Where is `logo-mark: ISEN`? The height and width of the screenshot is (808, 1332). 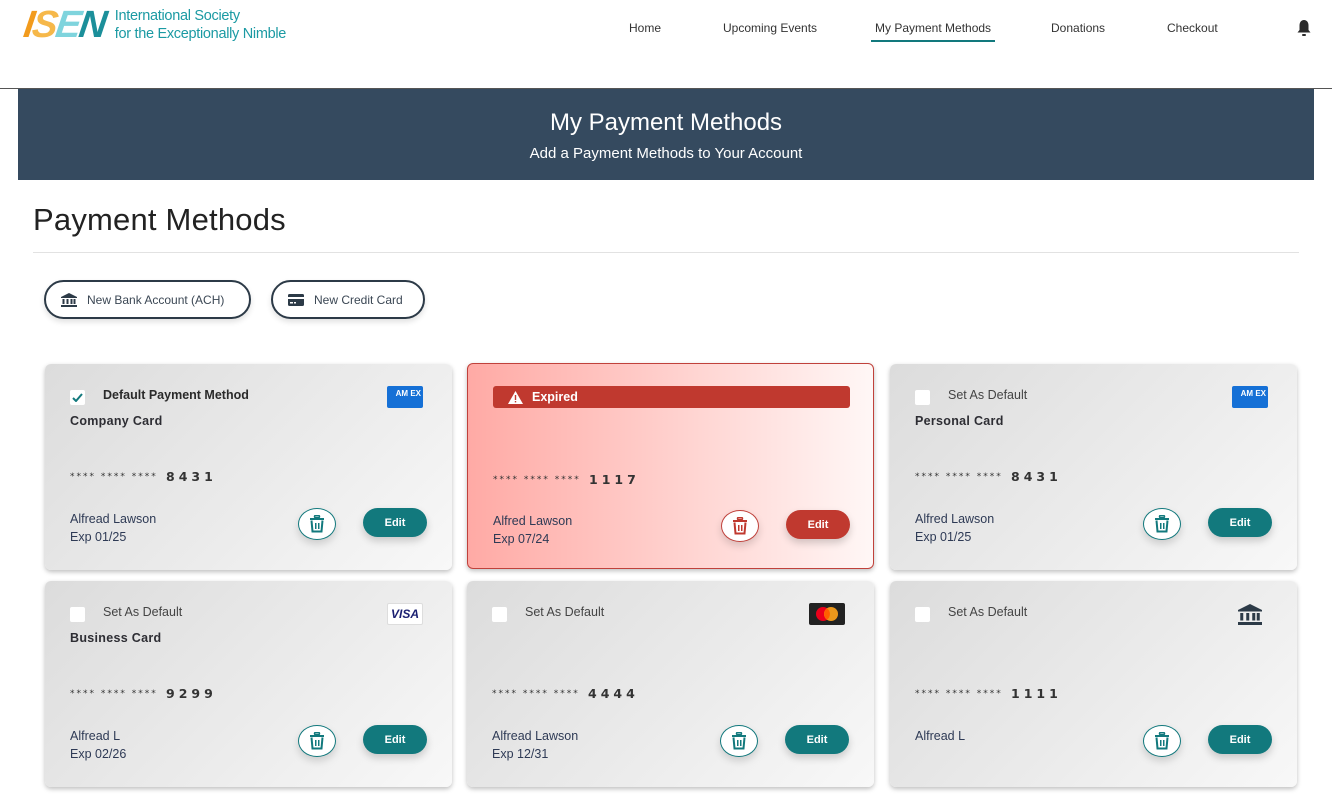 logo-mark: ISEN is located at coordinates (64, 25).